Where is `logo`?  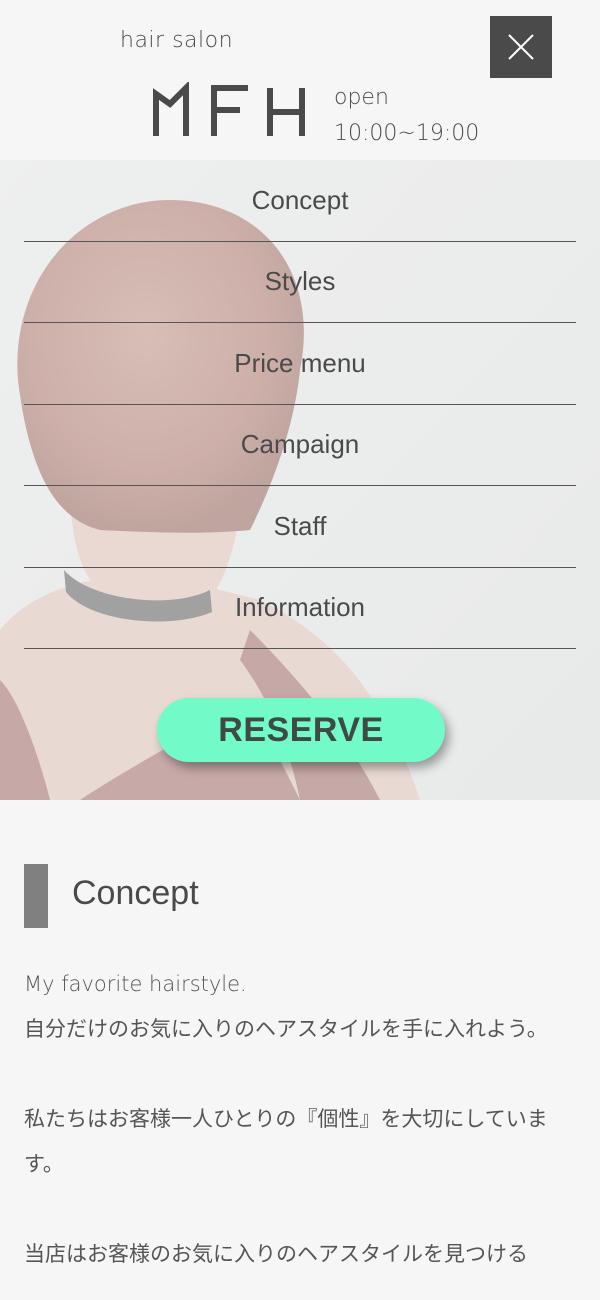
logo is located at coordinates (232, 111).